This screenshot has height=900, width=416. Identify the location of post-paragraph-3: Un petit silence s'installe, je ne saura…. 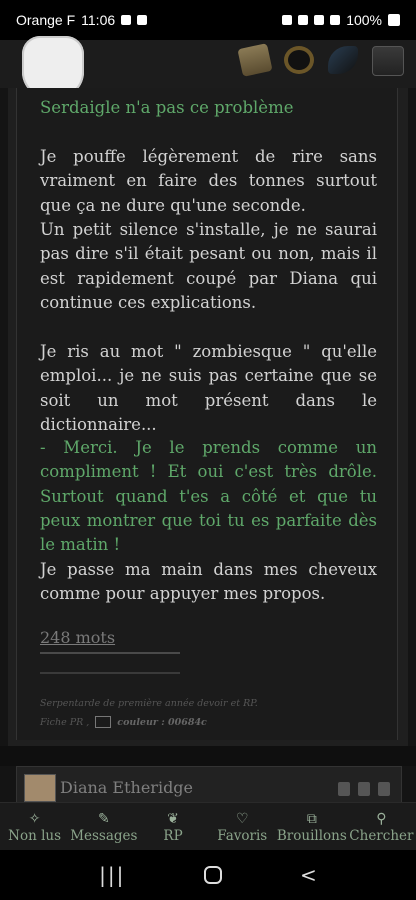
(208, 266).